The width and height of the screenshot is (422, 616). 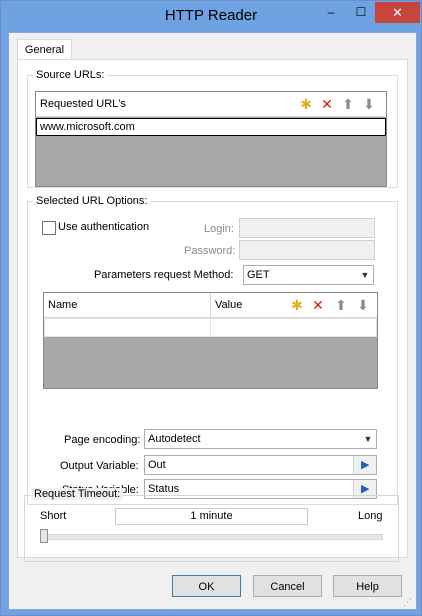 I want to click on help-button: Help, so click(x=367, y=586).